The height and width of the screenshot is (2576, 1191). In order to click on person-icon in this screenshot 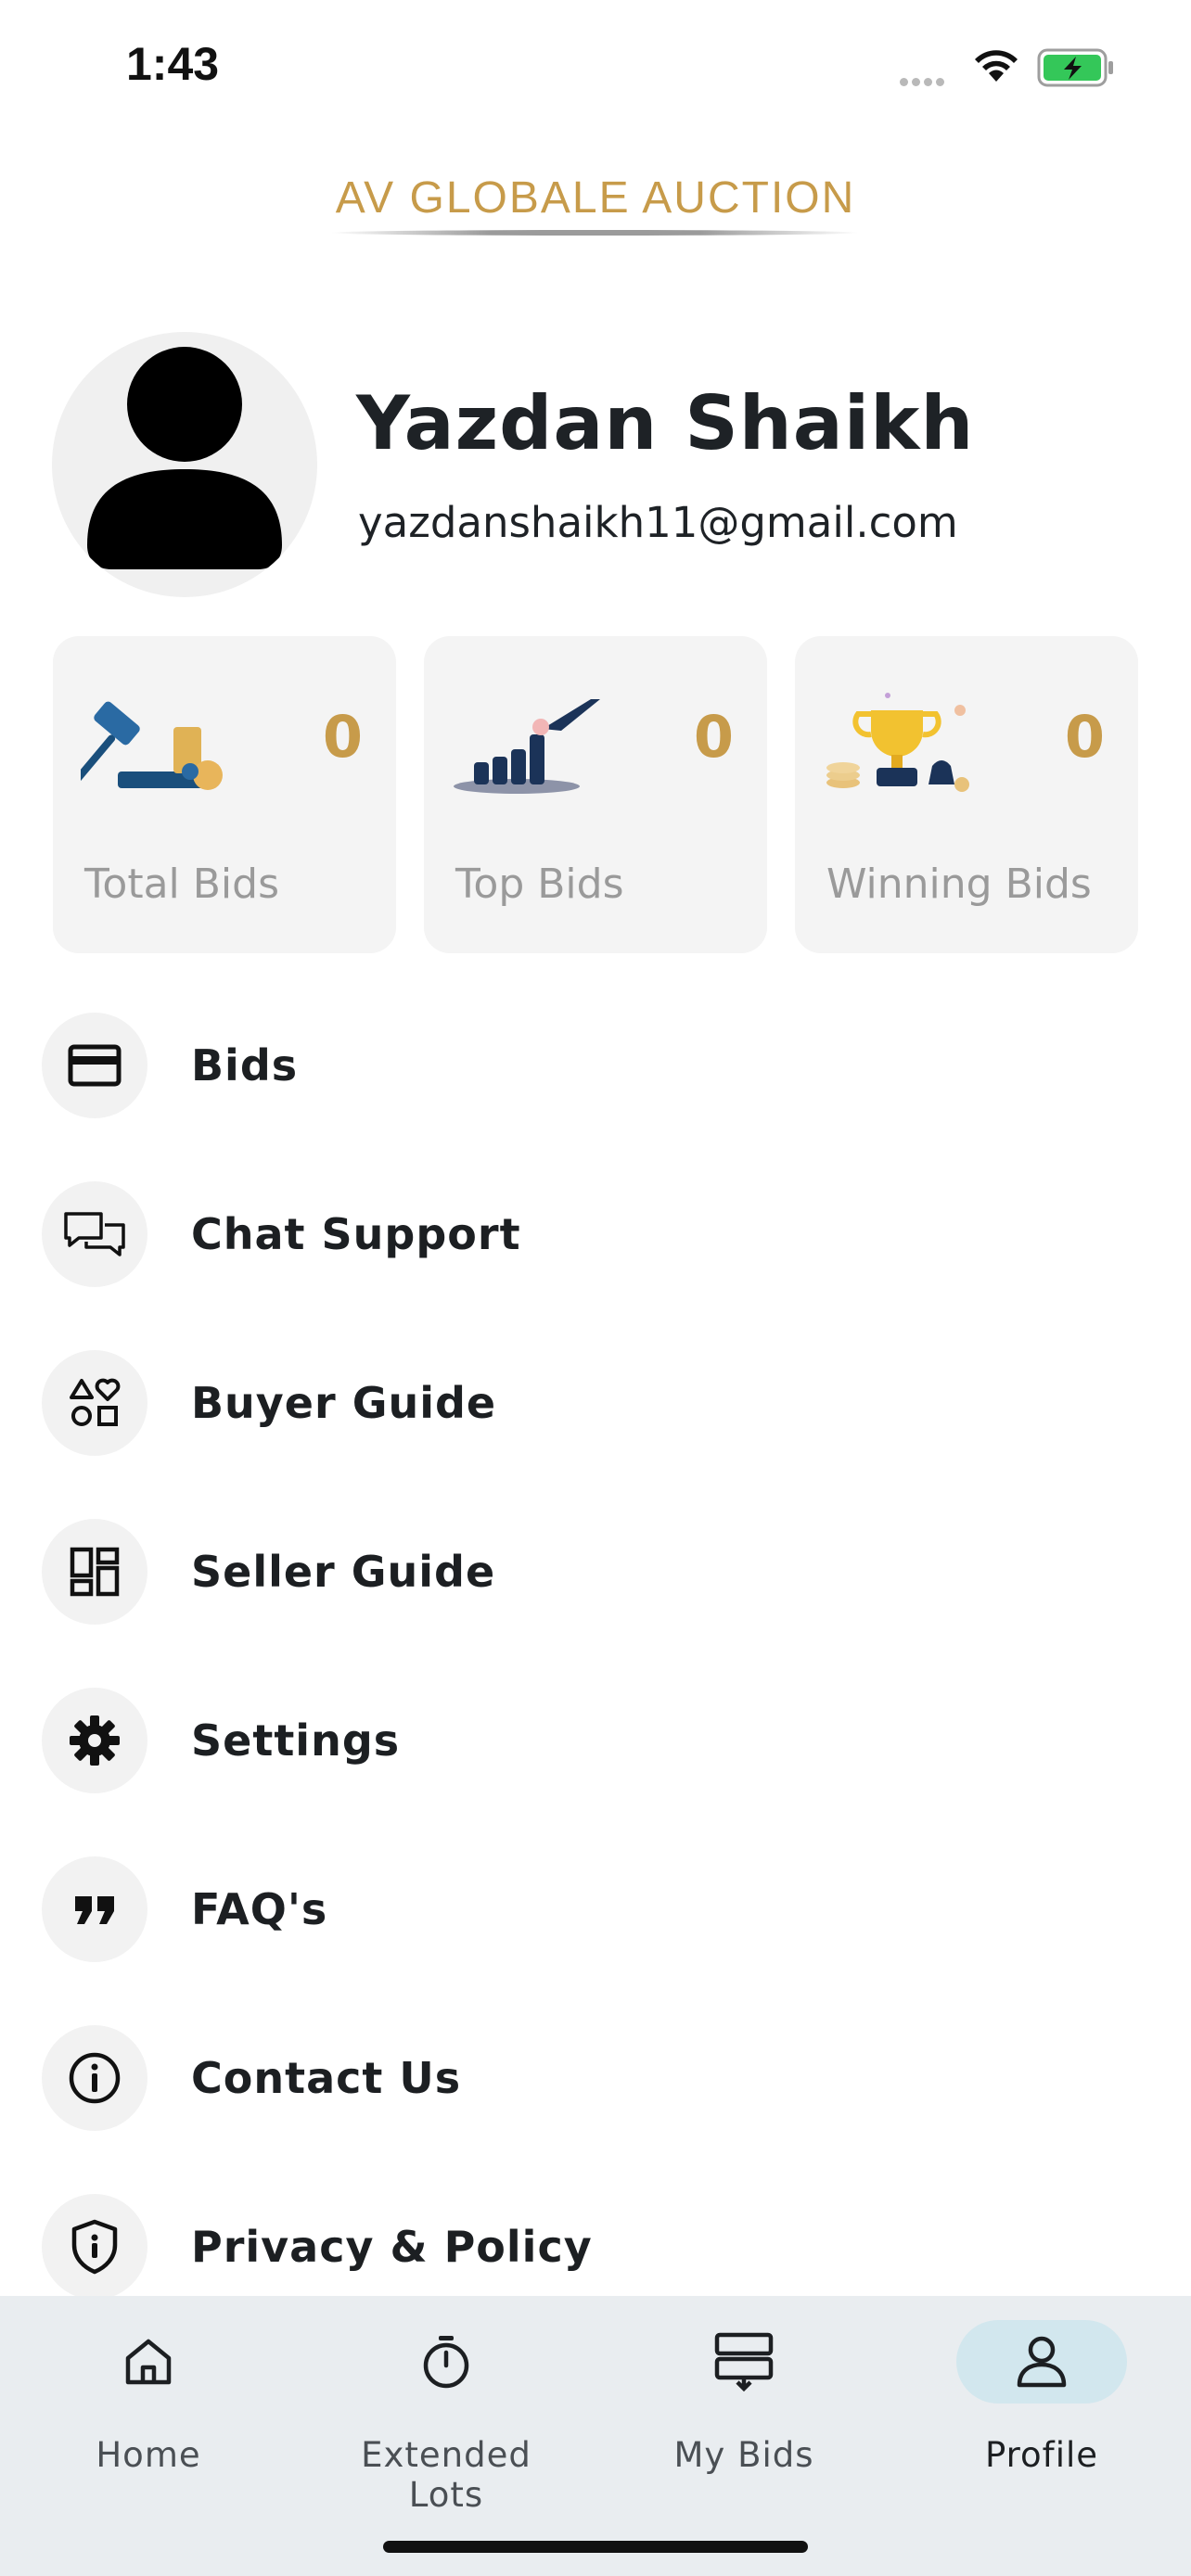, I will do `click(1042, 2362)`.